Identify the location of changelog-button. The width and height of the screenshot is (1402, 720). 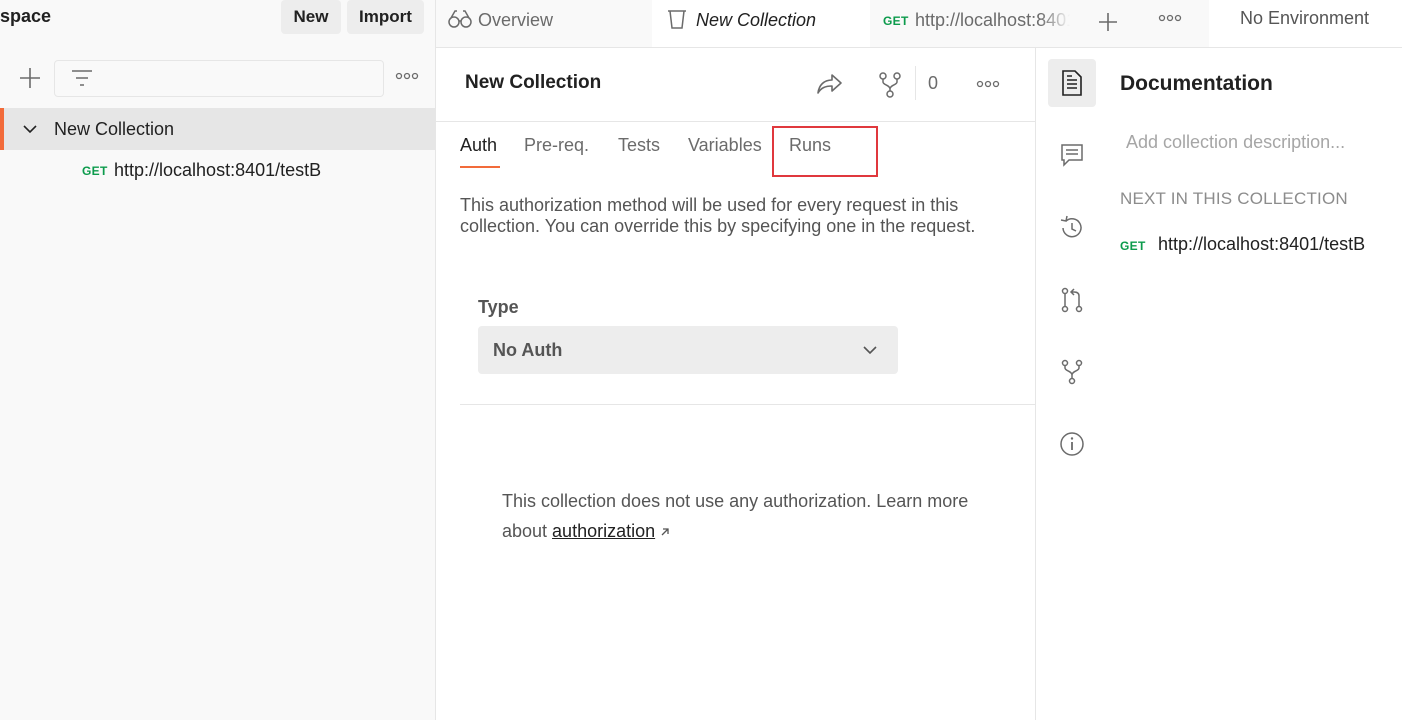
(1072, 228).